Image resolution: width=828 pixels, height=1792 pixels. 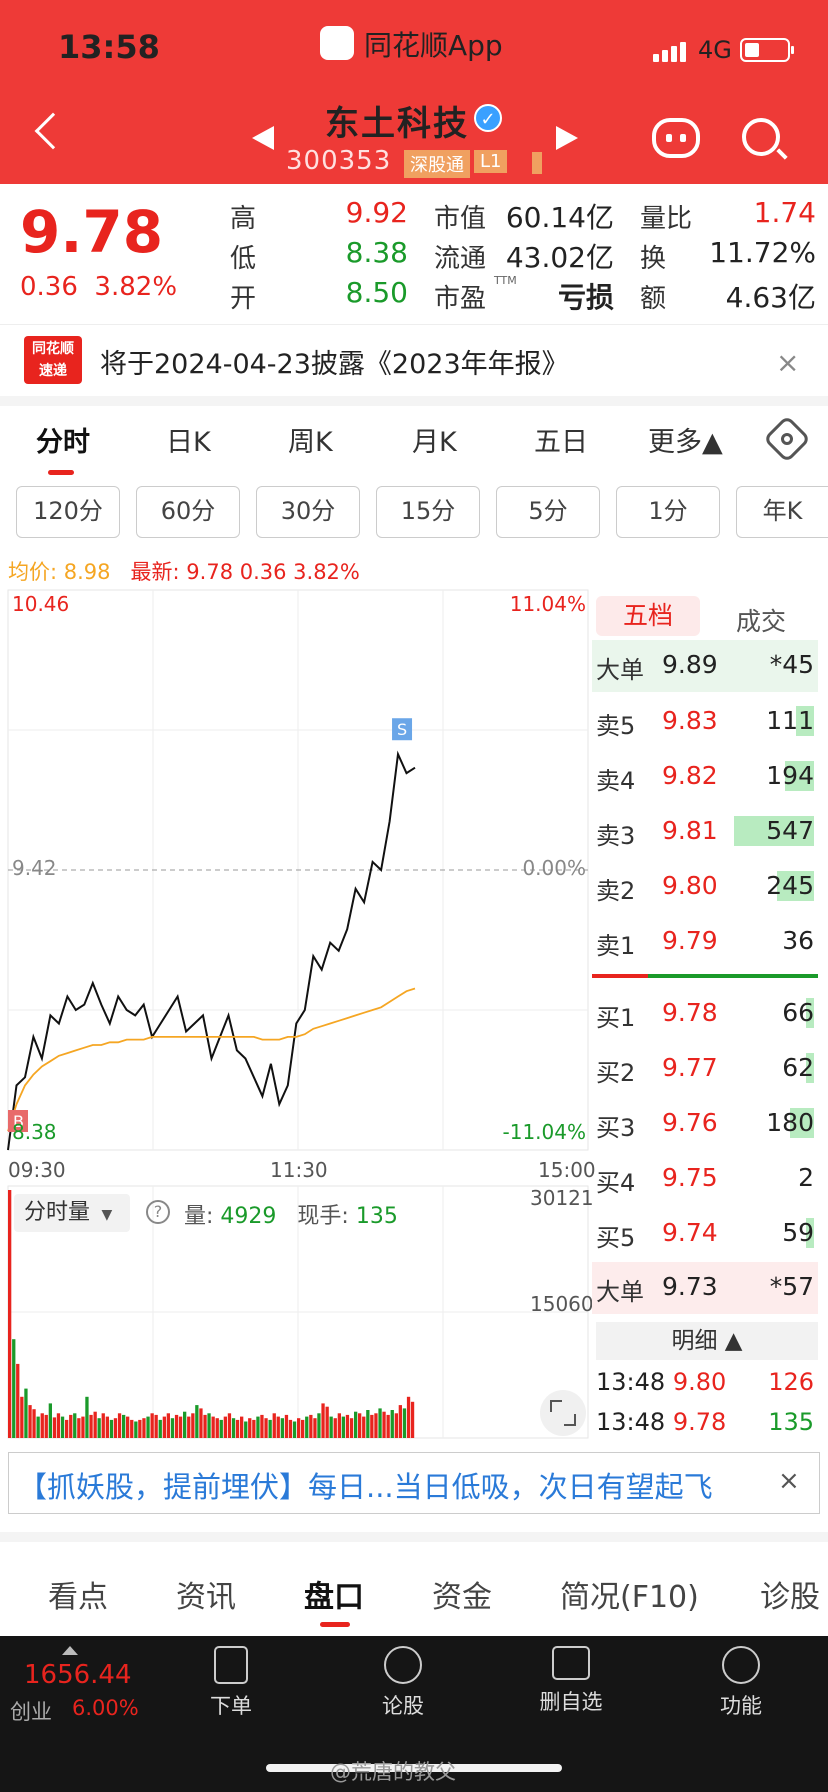 I want to click on tab-monthly-k: 月K, so click(x=434, y=439).